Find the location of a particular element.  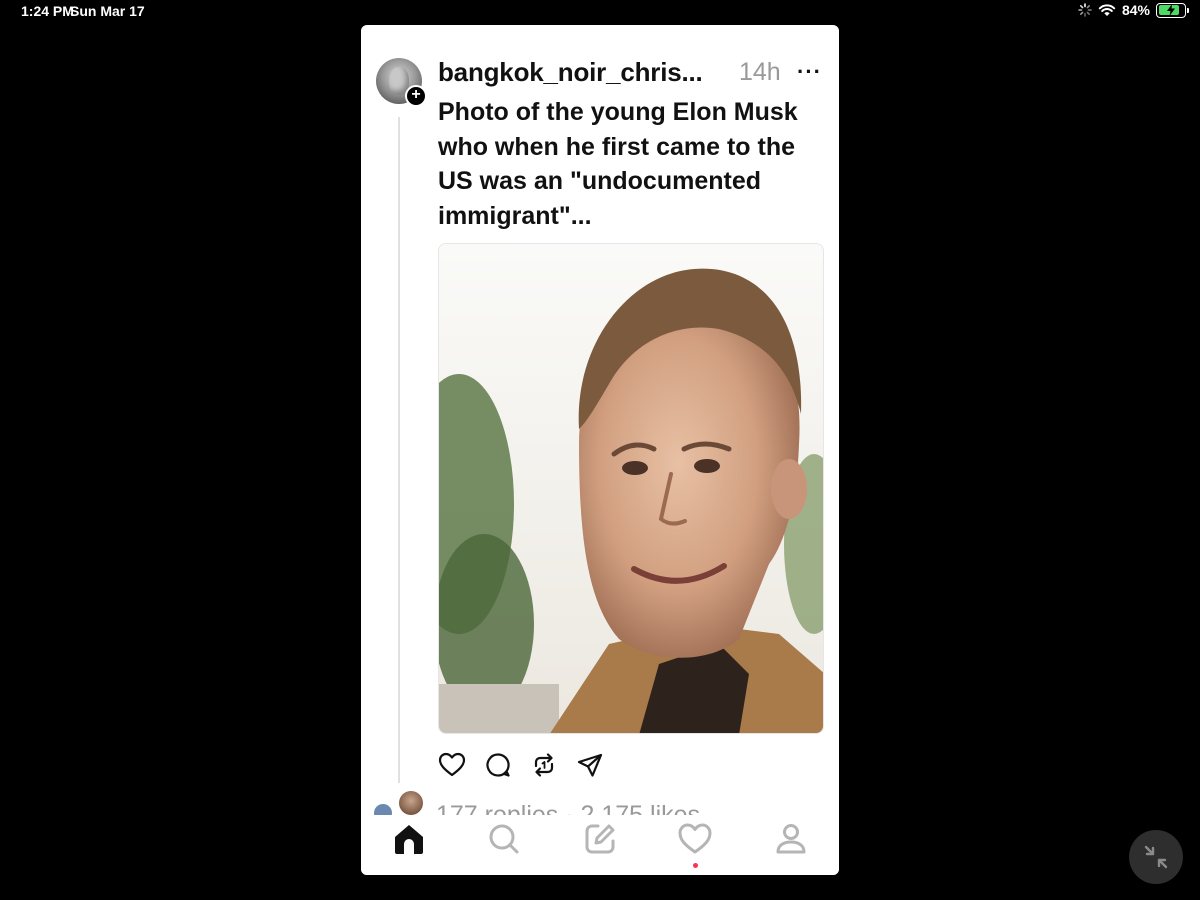

compose-icon is located at coordinates (600, 839).